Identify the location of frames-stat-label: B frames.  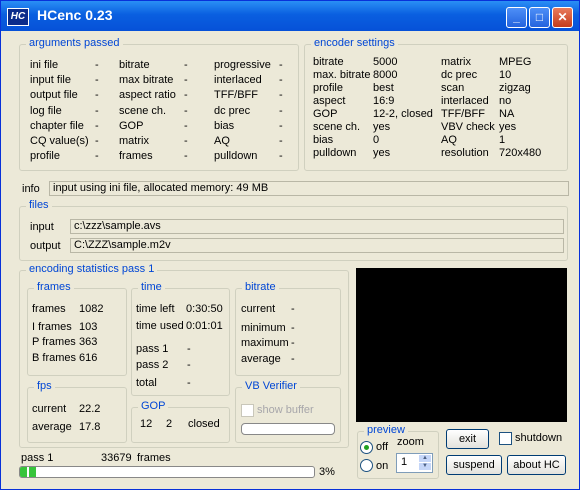
(54, 358).